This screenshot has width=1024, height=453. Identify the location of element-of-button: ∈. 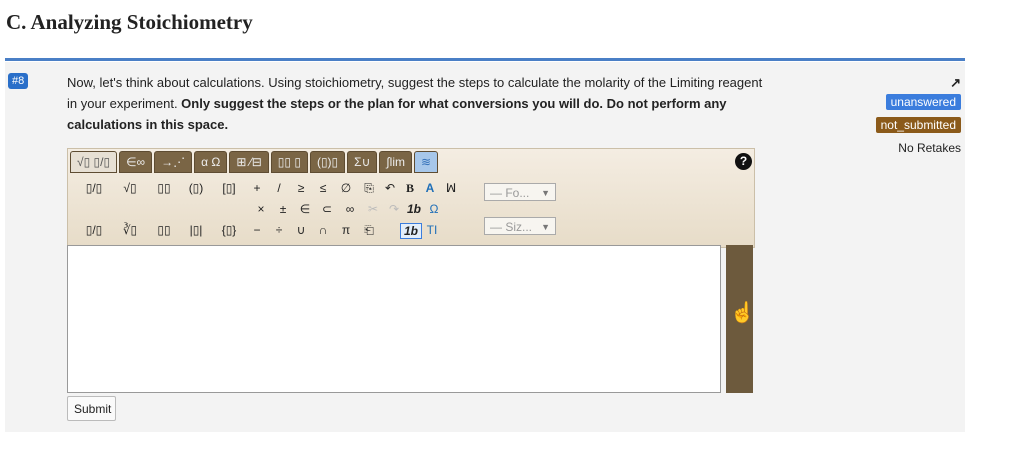
(305, 209).